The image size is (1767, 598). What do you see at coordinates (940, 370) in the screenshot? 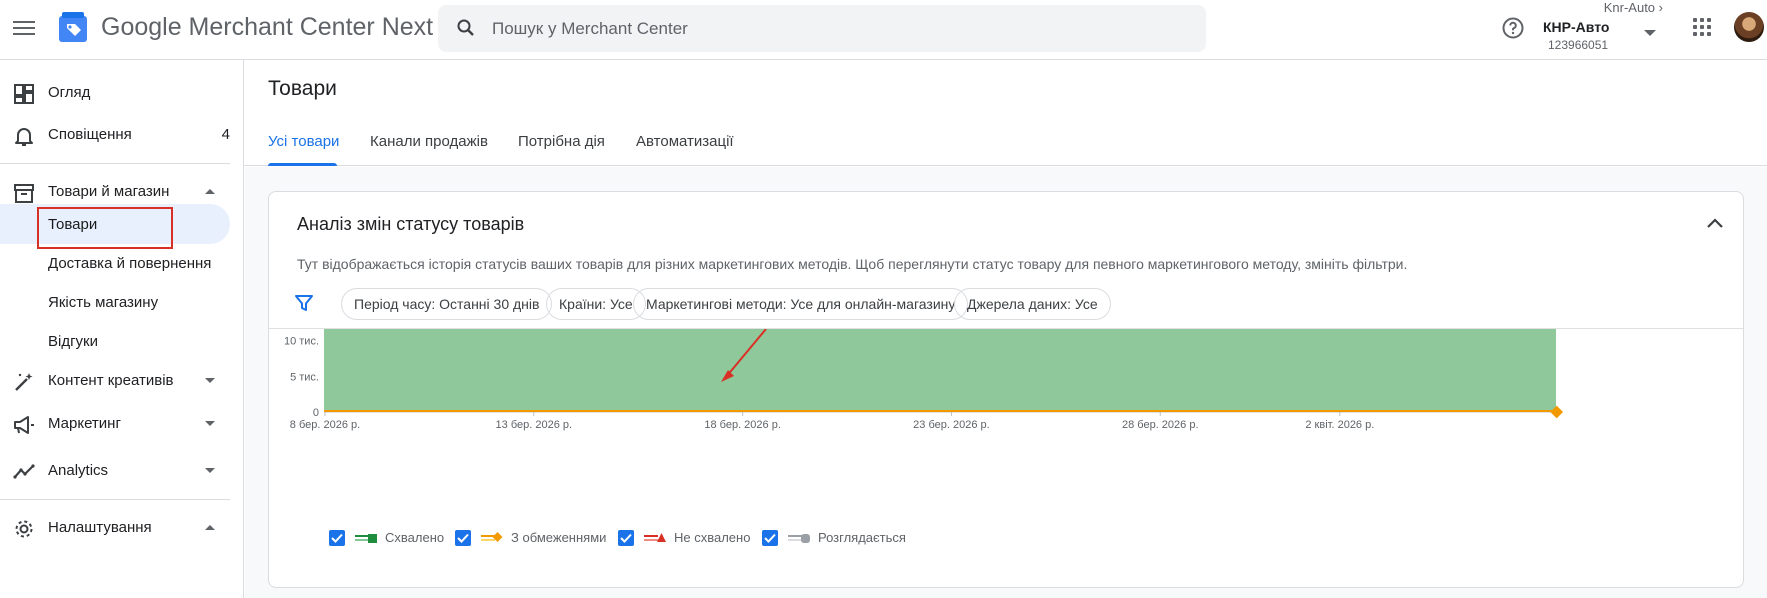
I see `series-area-approved` at bounding box center [940, 370].